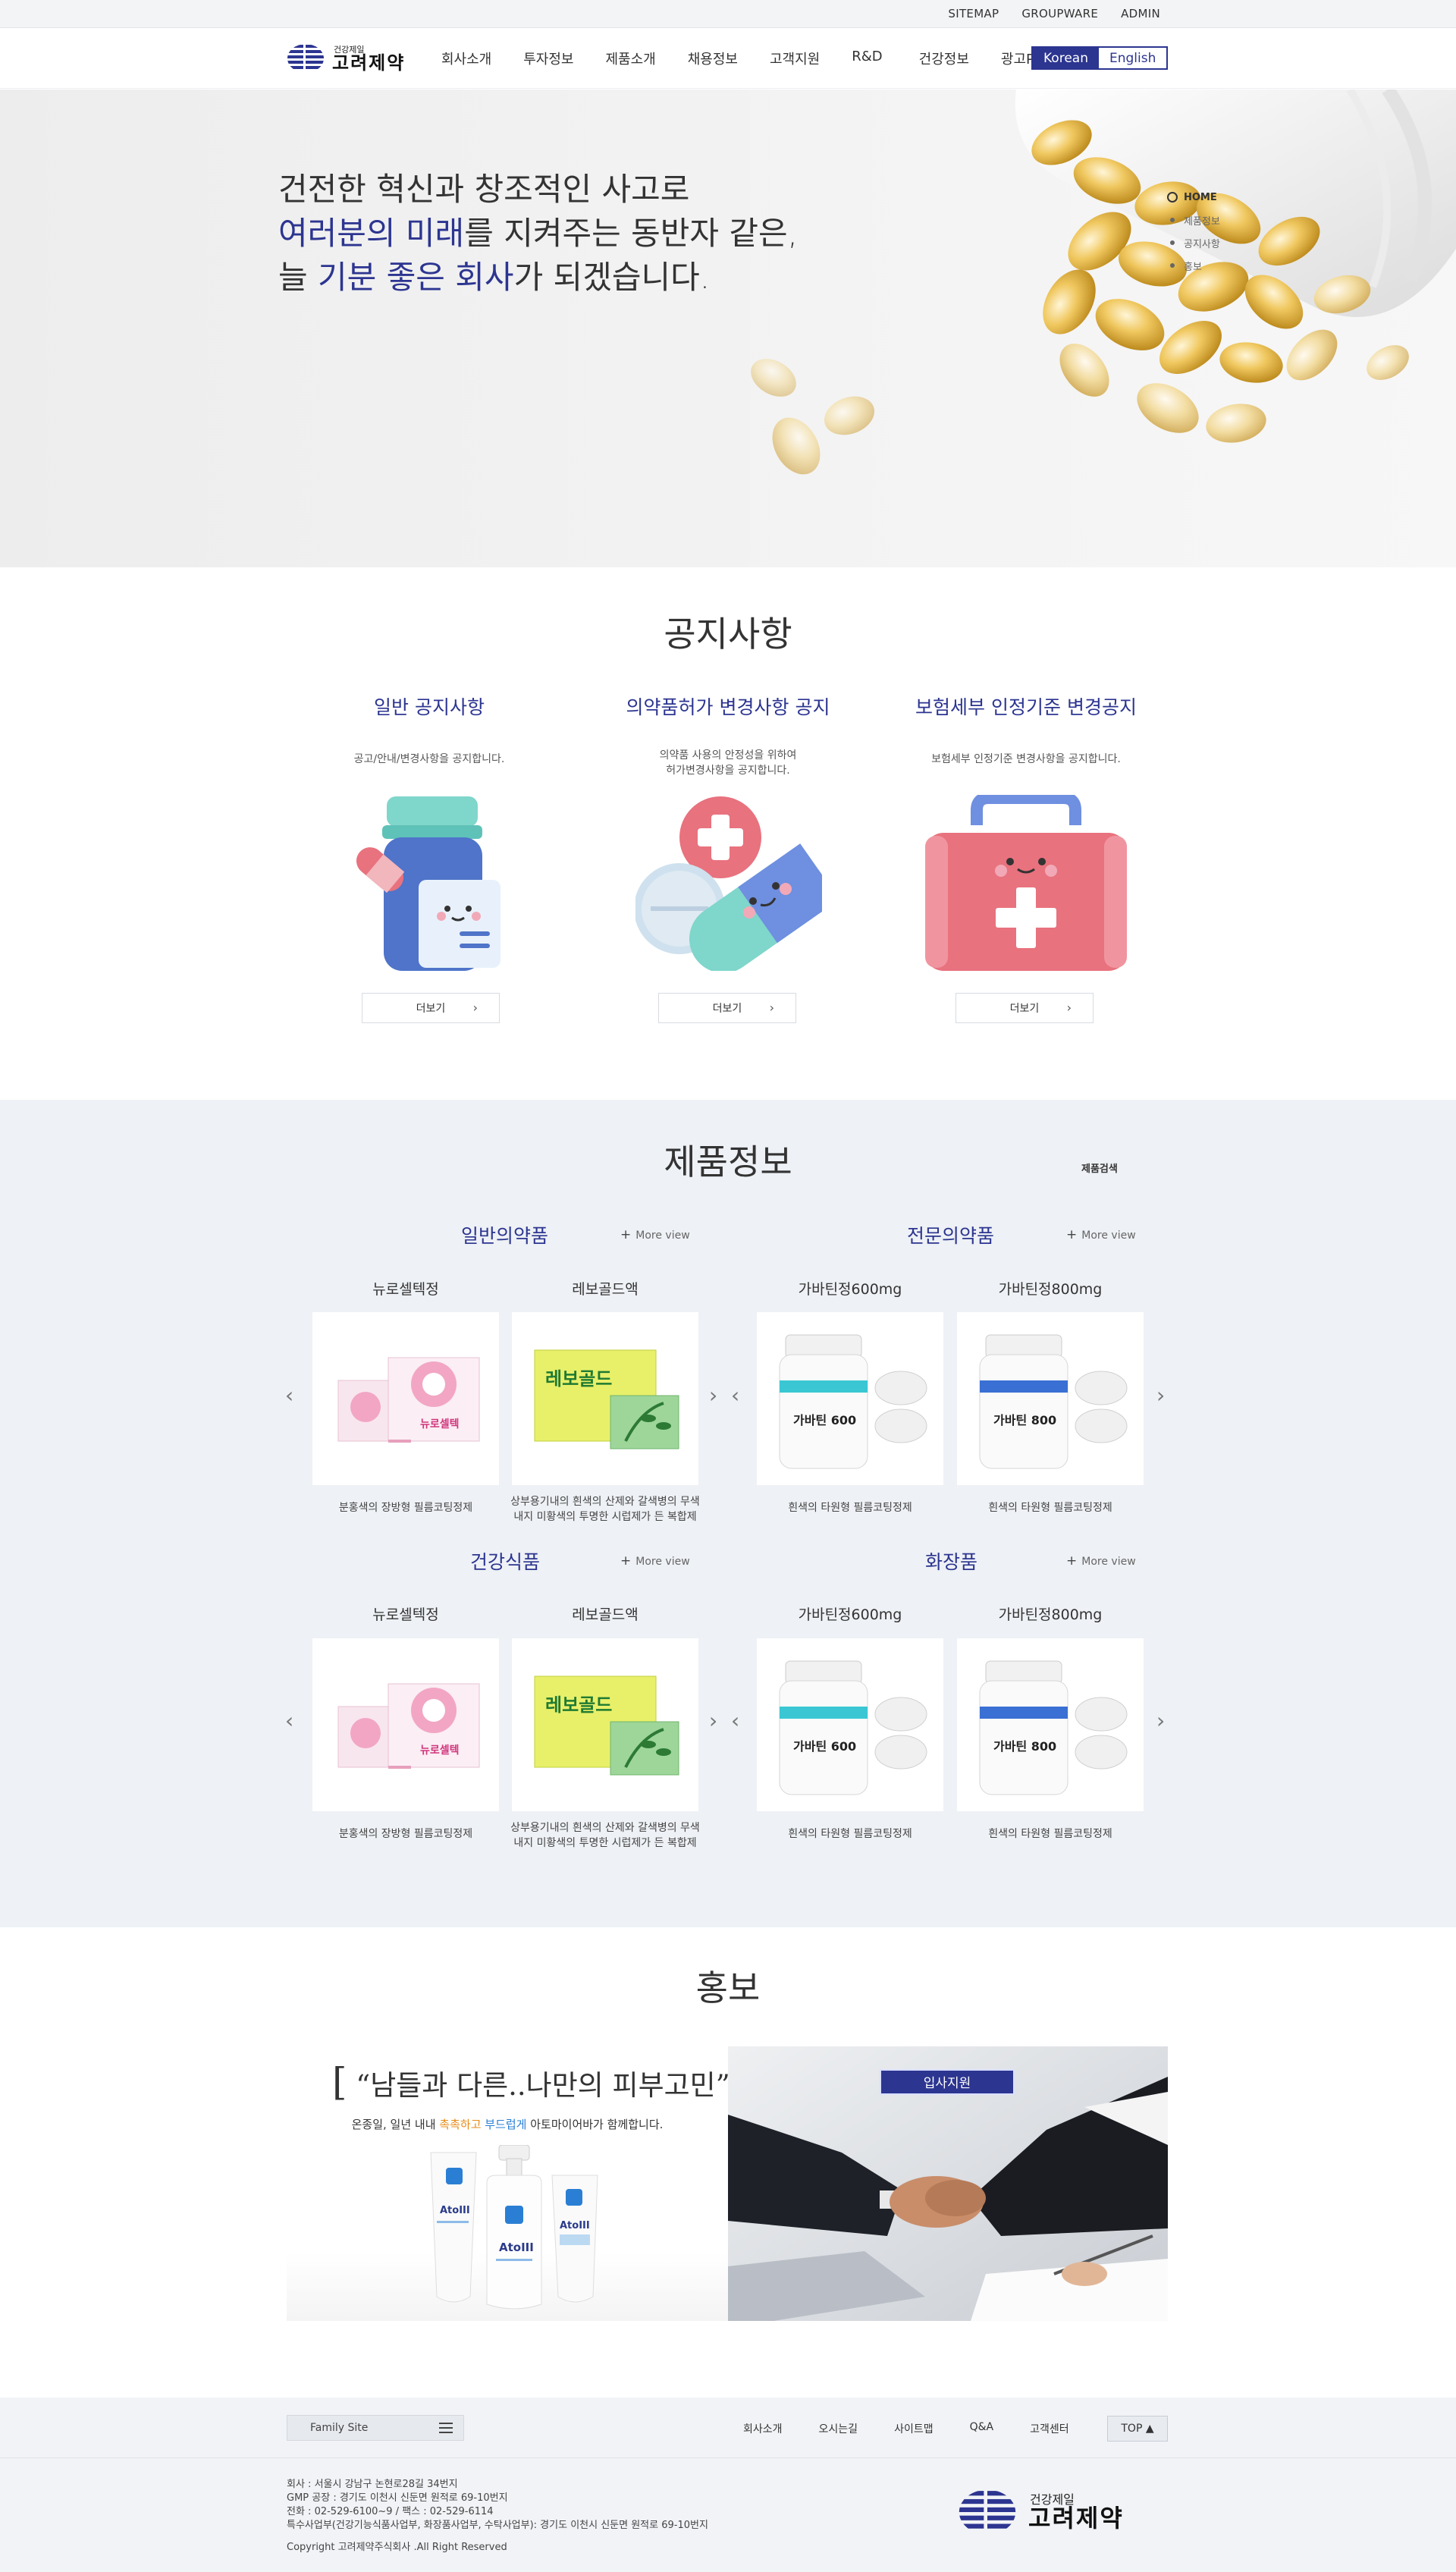  Describe the element at coordinates (397, 2547) in the screenshot. I see `copyright: Copyright 고려제약주식회사 .All Right Reserved` at that location.